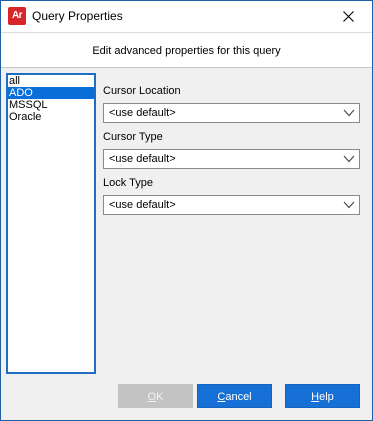 The width and height of the screenshot is (373, 421). Describe the element at coordinates (231, 159) in the screenshot. I see `cursor-type-select: <use default>` at that location.